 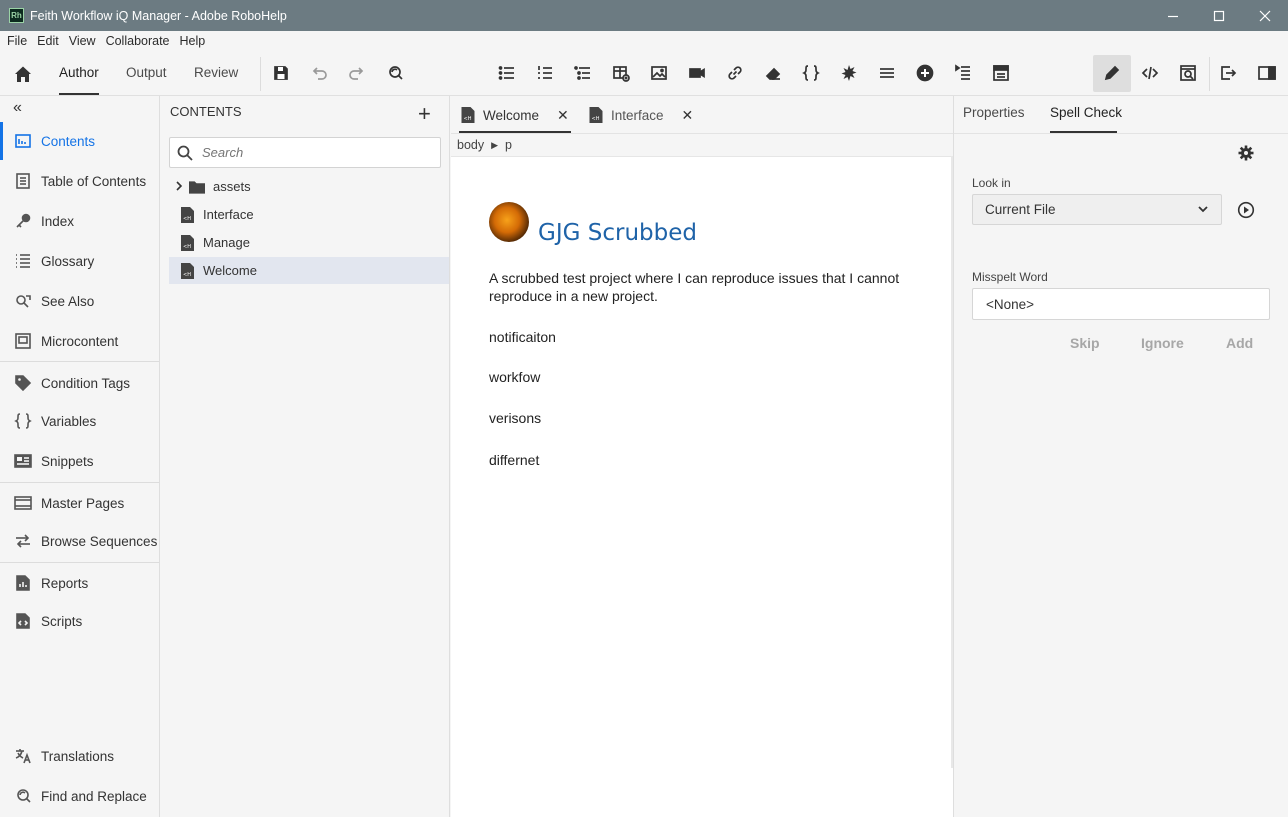 I want to click on chevron-right-icon, so click(x=180, y=187).